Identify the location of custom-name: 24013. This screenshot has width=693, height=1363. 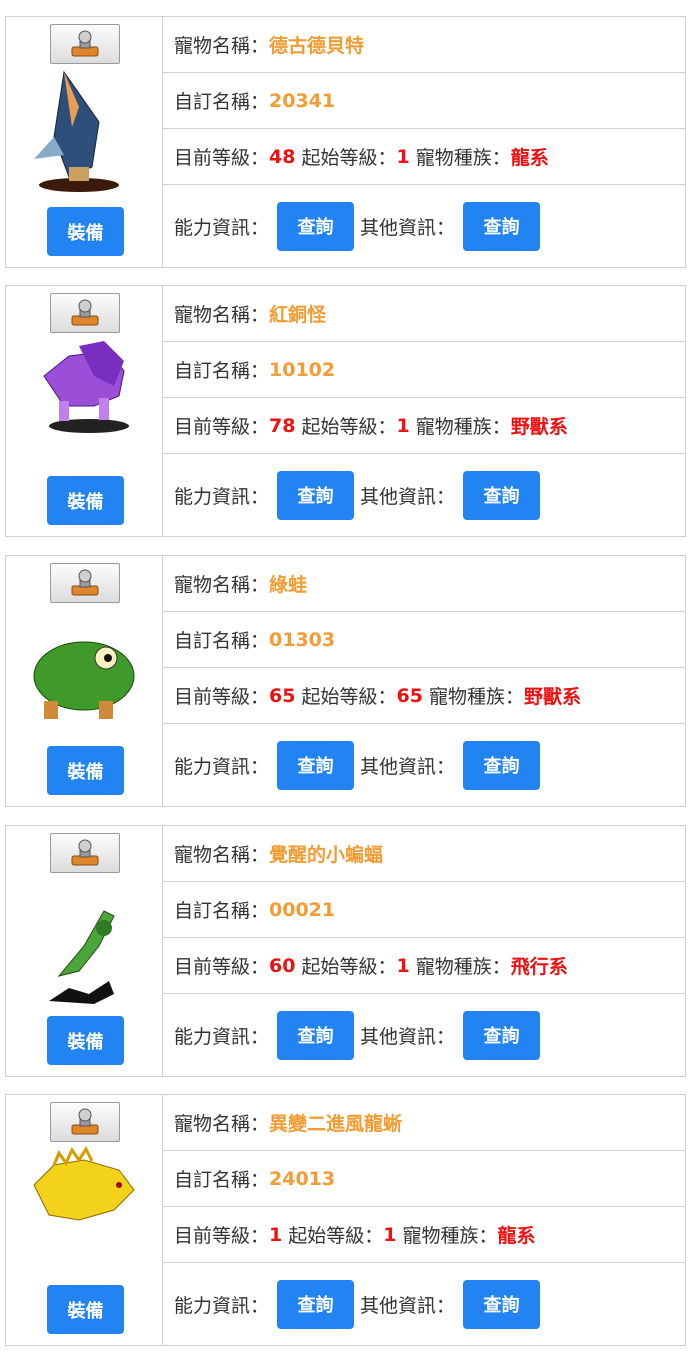
(302, 1178).